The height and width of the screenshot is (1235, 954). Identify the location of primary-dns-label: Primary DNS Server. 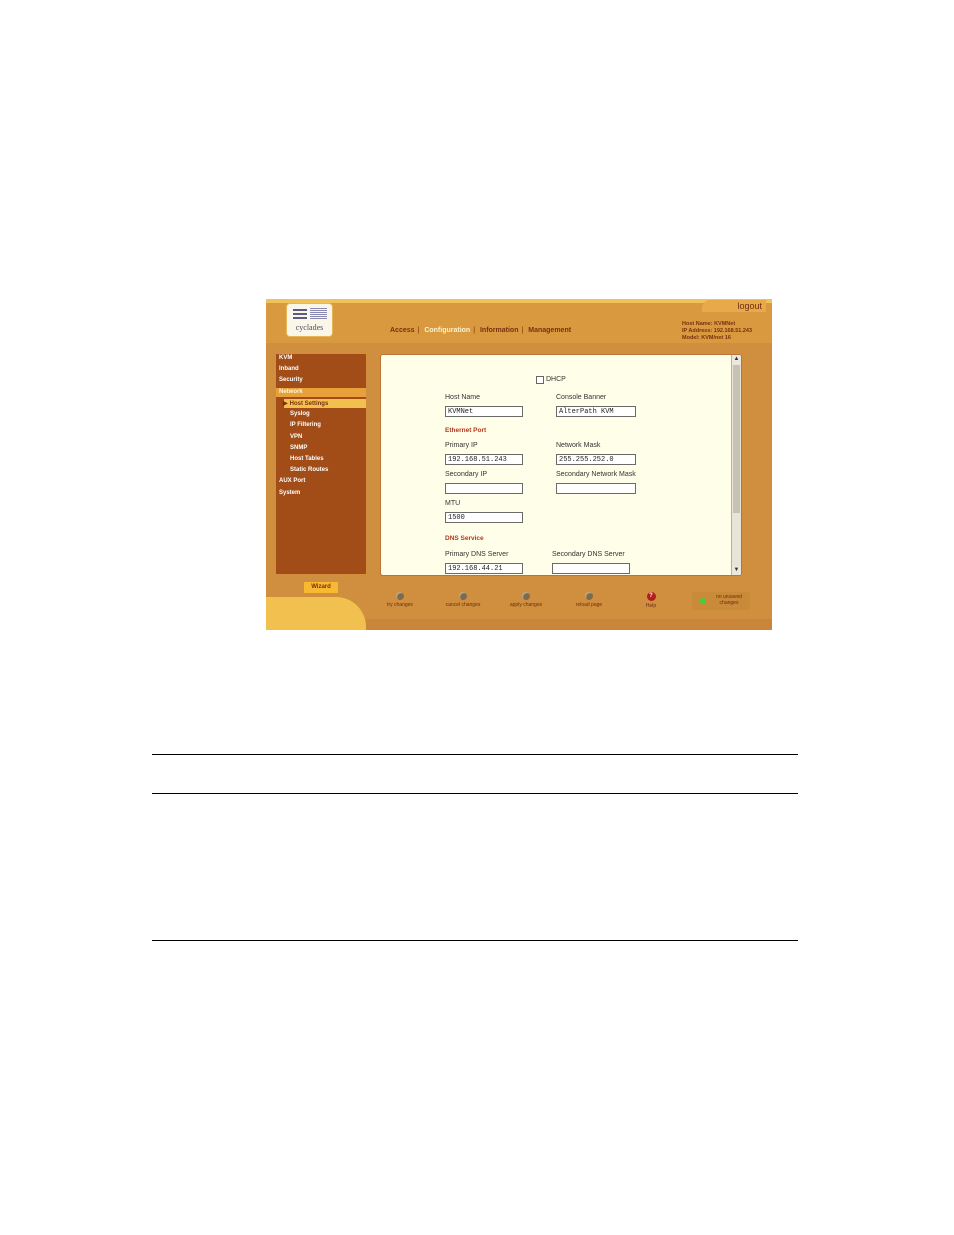
(477, 554).